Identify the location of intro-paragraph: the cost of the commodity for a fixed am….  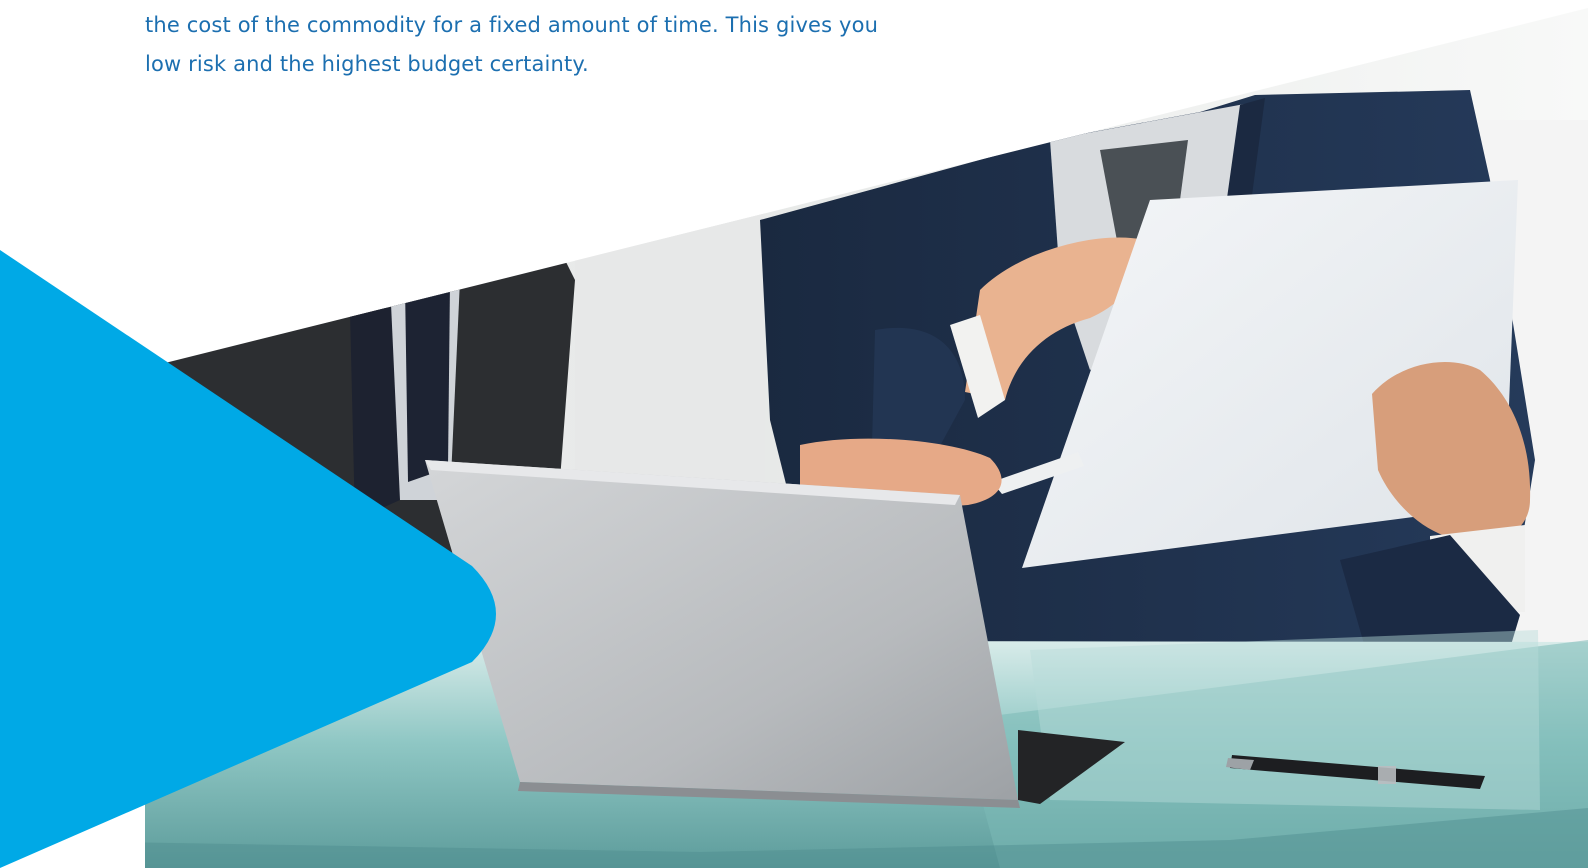
(585, 45).